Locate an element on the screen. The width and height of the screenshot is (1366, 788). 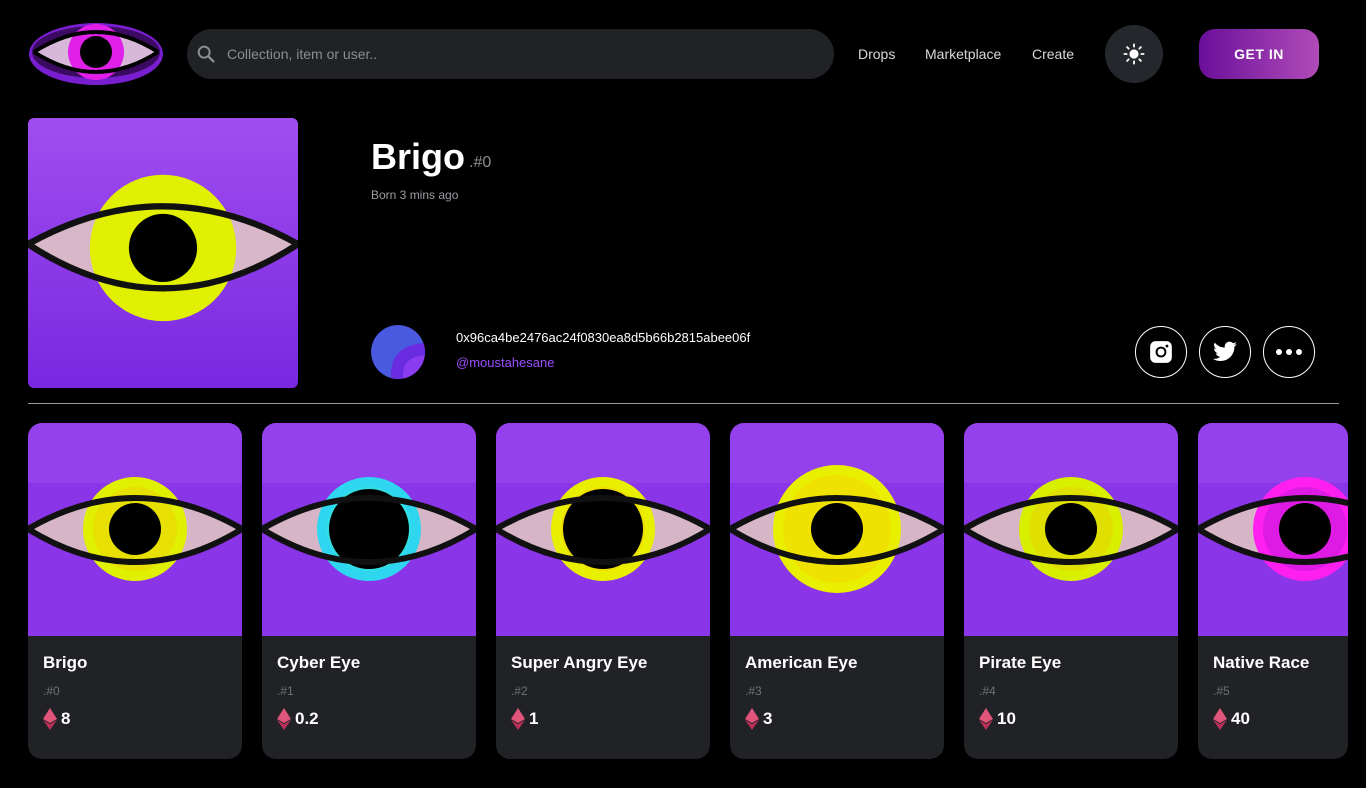
nft-card: Native Race .#5 40 is located at coordinates (1273, 591).